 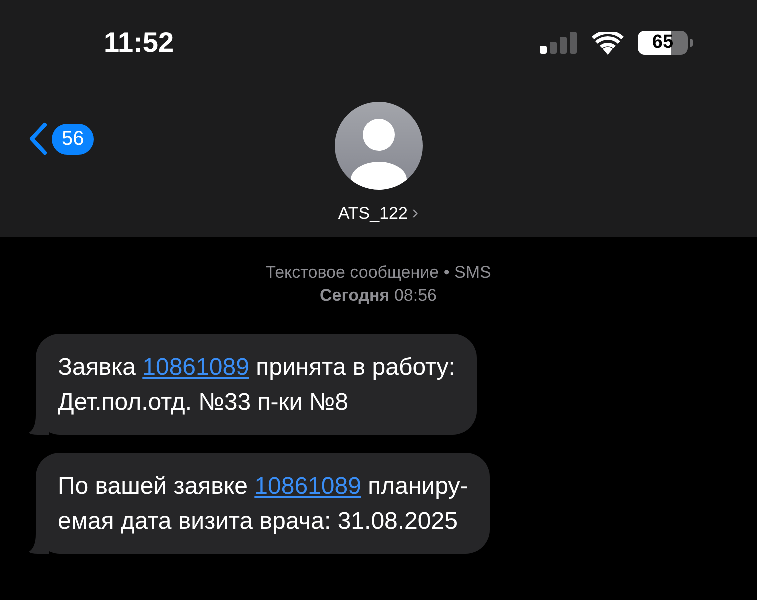 I want to click on message-text: Заявка 10861089 принята в работу: Дет.пол.отд. №33 п-ки №8, so click(x=257, y=385).